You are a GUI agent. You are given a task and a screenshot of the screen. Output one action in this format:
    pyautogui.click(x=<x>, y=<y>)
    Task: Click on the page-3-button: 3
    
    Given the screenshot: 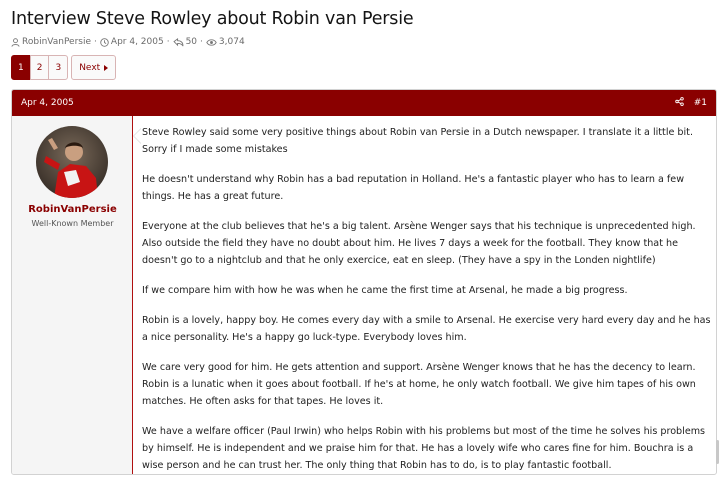 What is the action you would take?
    pyautogui.click(x=58, y=67)
    